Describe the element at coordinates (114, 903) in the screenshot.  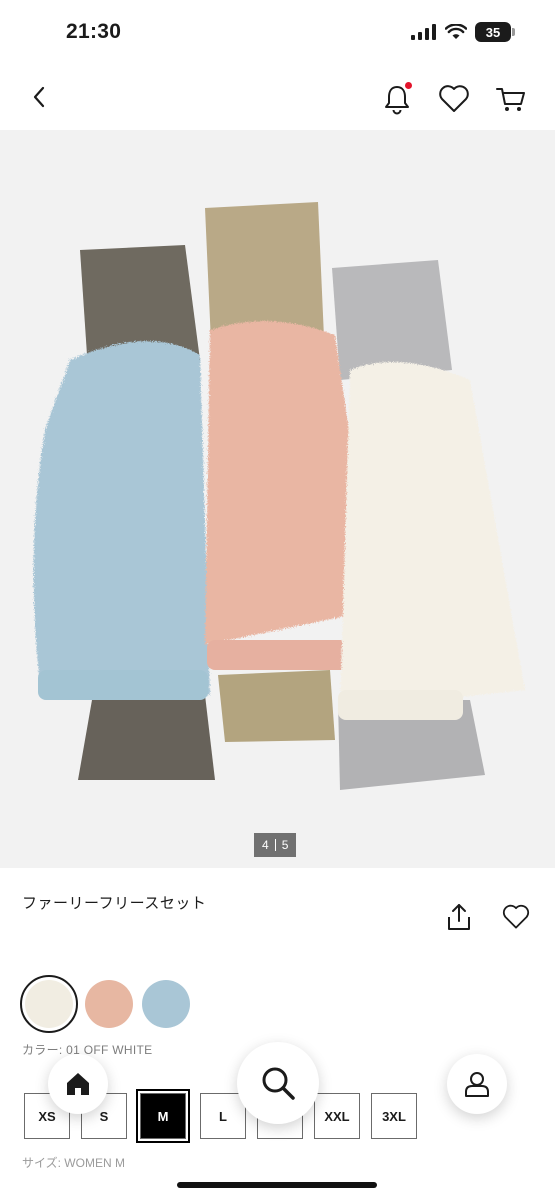
I see `product-title: ファーリーフリースセット` at that location.